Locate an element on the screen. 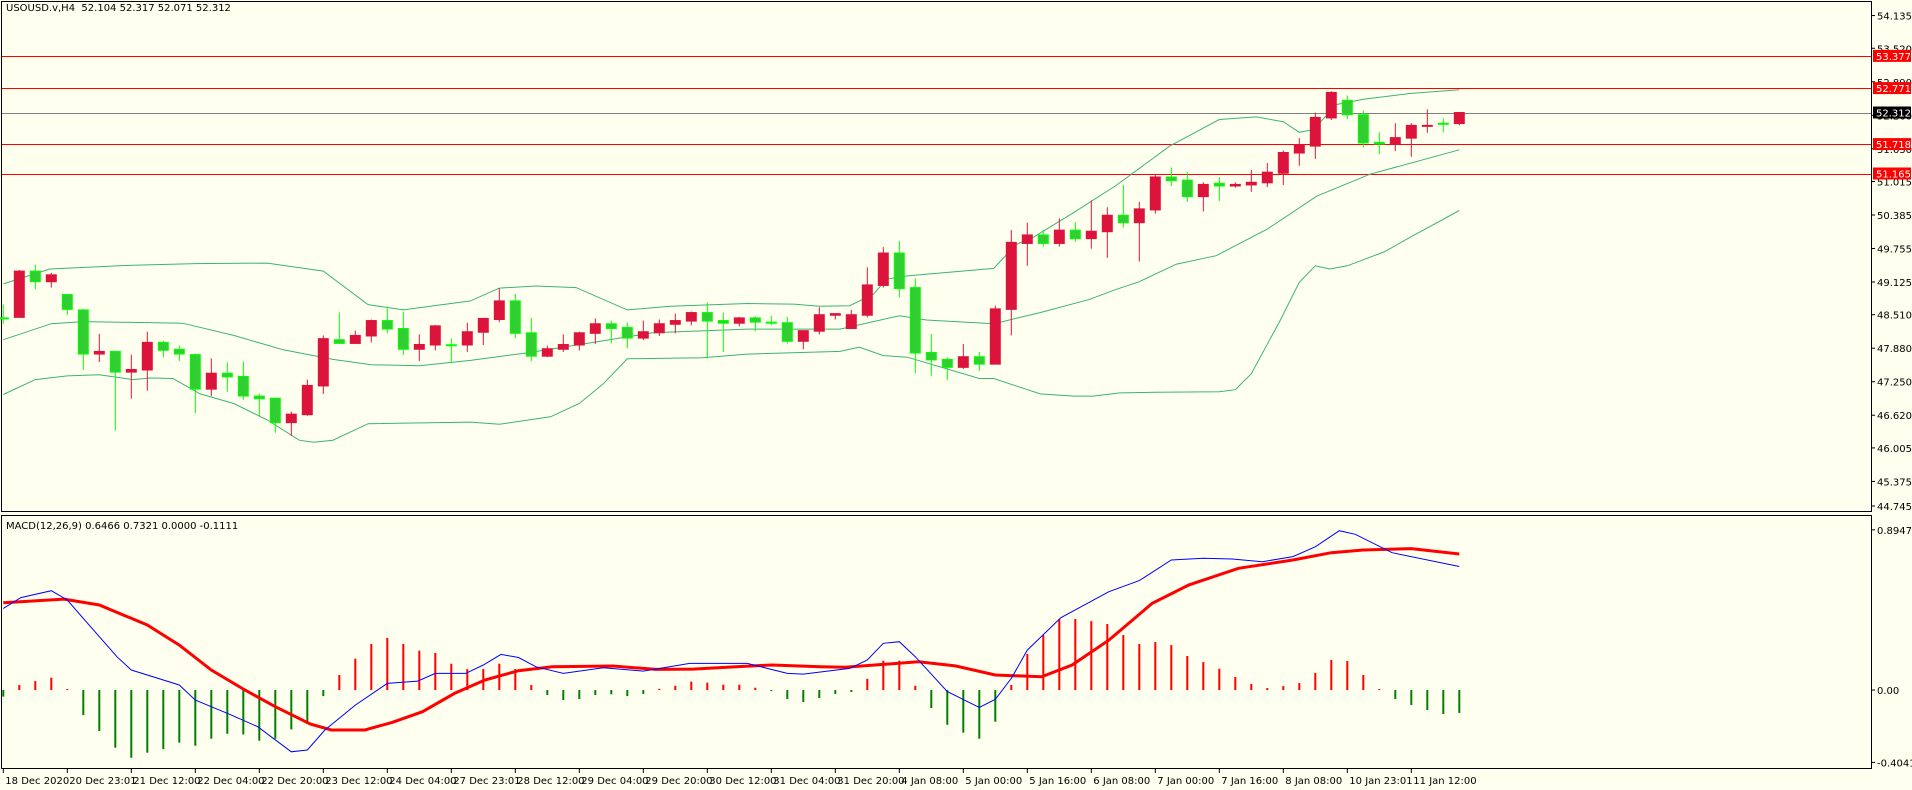  chart-header: USOUSD.v,H4 52.104 52.317 52.071 52.312 is located at coordinates (118, 8).